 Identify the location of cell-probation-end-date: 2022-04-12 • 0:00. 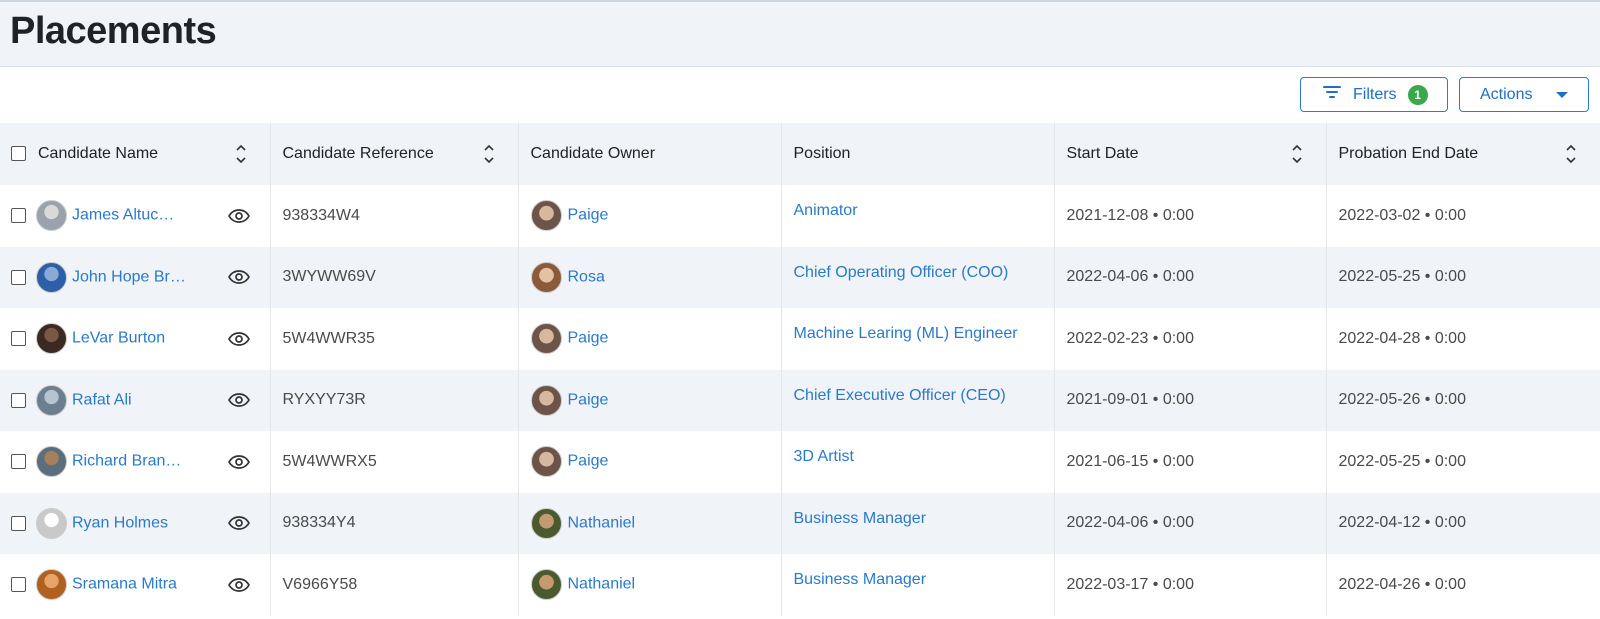
(1402, 523).